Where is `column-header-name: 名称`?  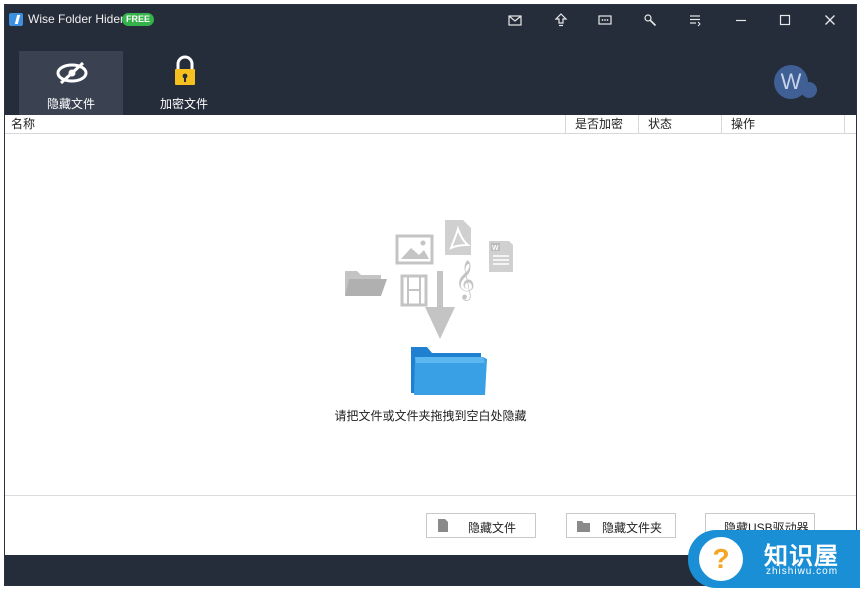 column-header-name: 名称 is located at coordinates (285, 124).